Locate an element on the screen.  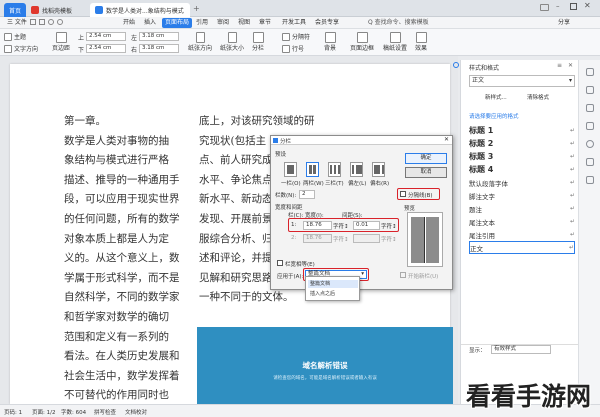
equal-width-label: 栏宽相等(E) is located at coordinates (300, 265).